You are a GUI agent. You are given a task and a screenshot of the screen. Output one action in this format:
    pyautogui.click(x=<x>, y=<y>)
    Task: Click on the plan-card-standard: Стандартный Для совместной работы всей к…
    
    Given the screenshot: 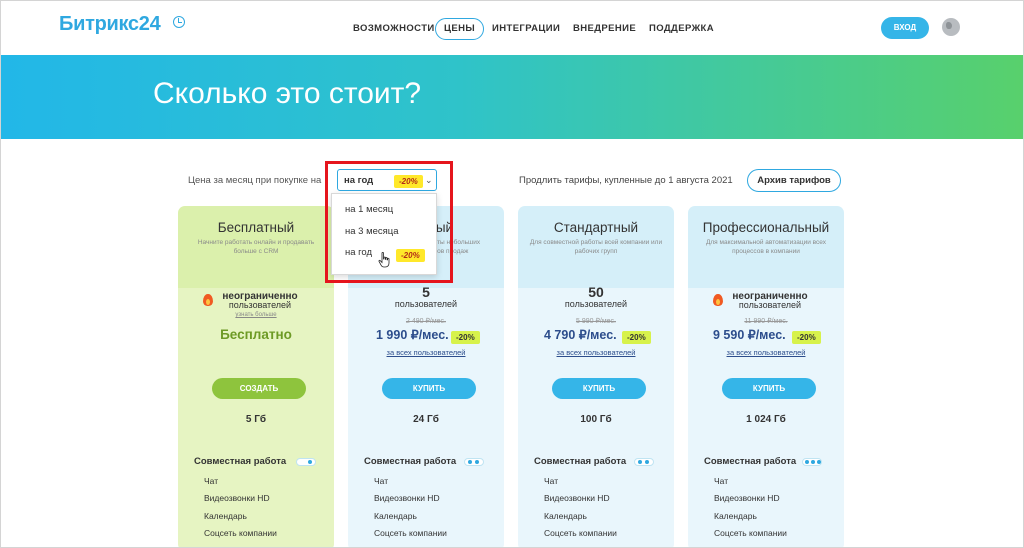 What is the action you would take?
    pyautogui.click(x=596, y=376)
    